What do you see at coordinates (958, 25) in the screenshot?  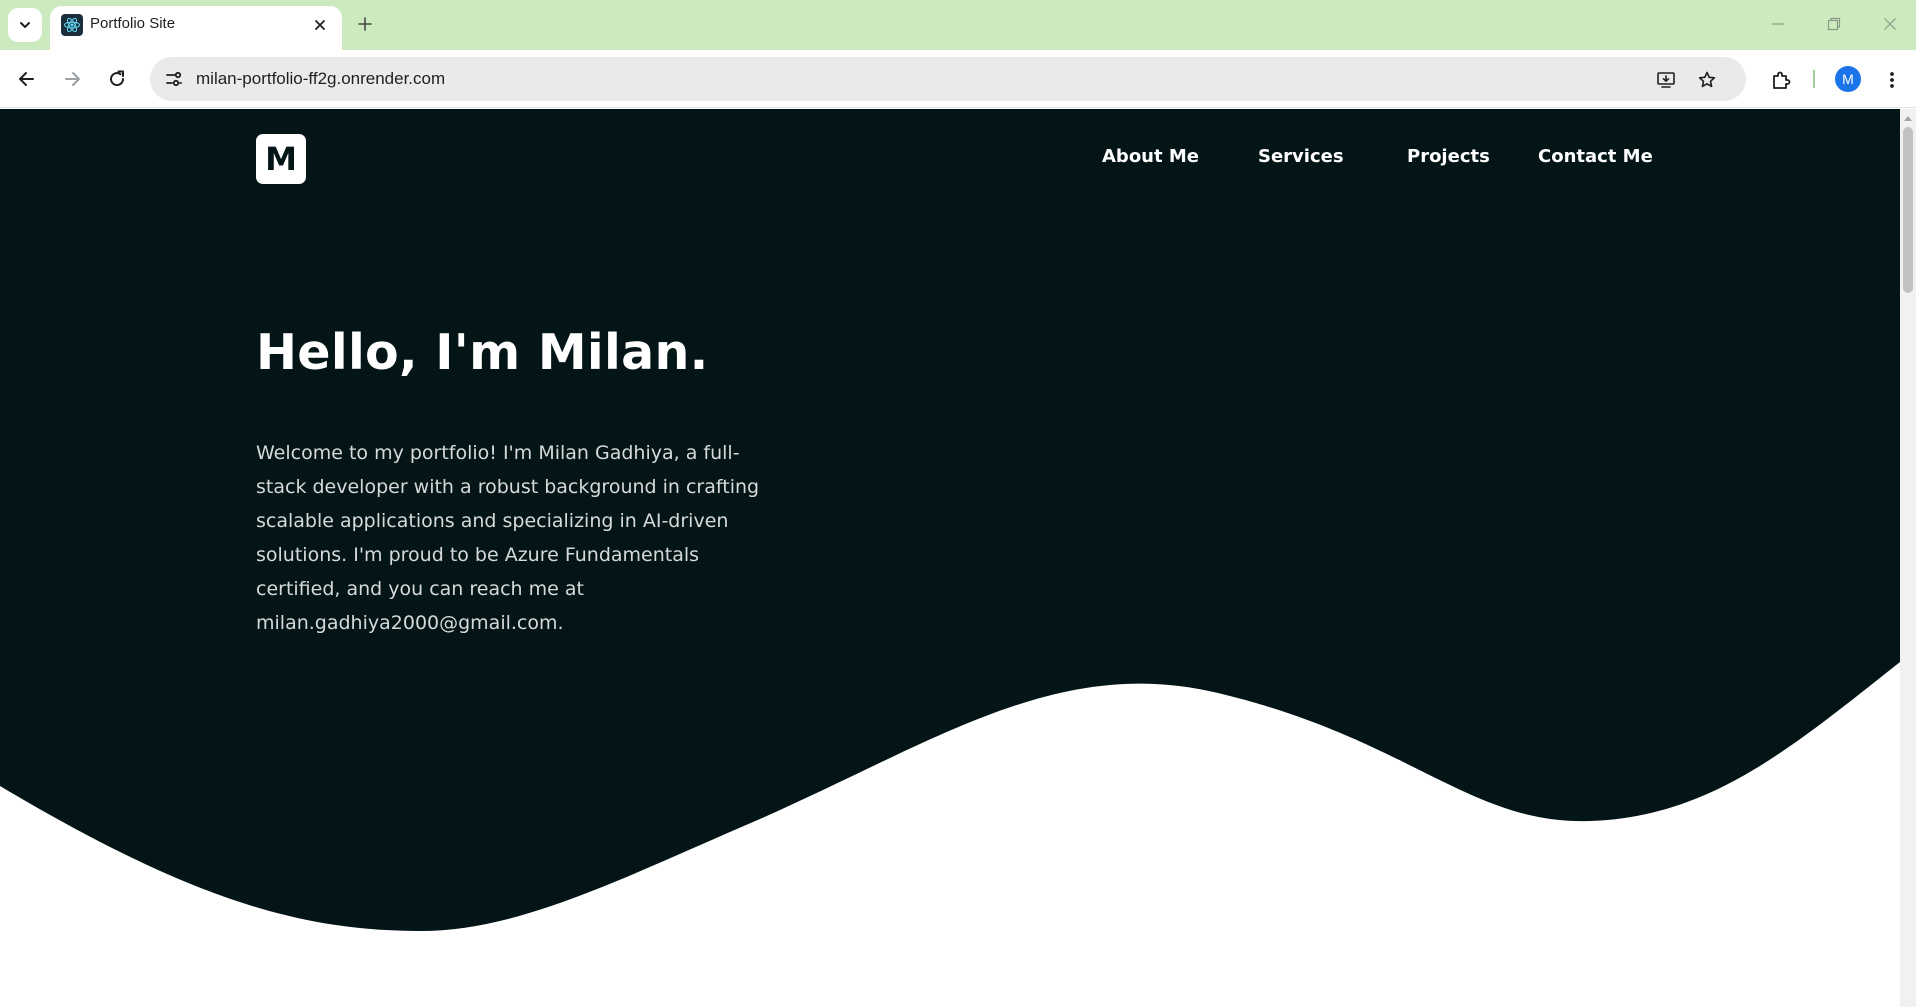 I see `tab-strip: Portfolio Site` at bounding box center [958, 25].